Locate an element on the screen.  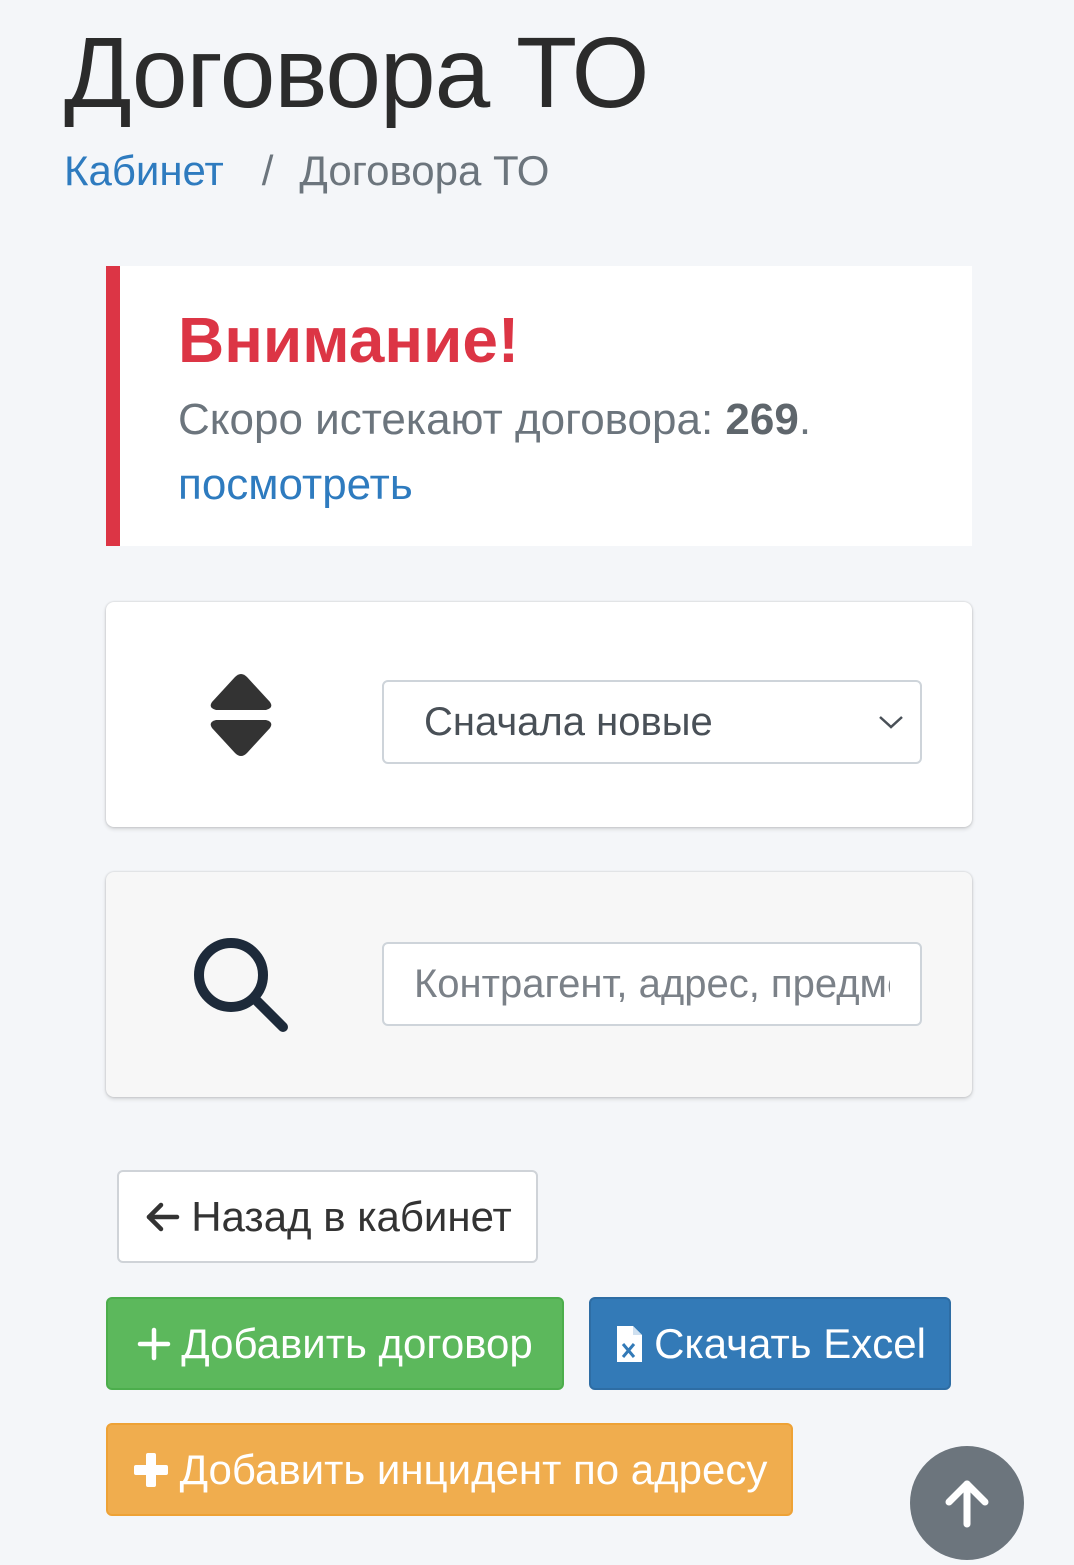
sort-icon is located at coordinates (241, 715).